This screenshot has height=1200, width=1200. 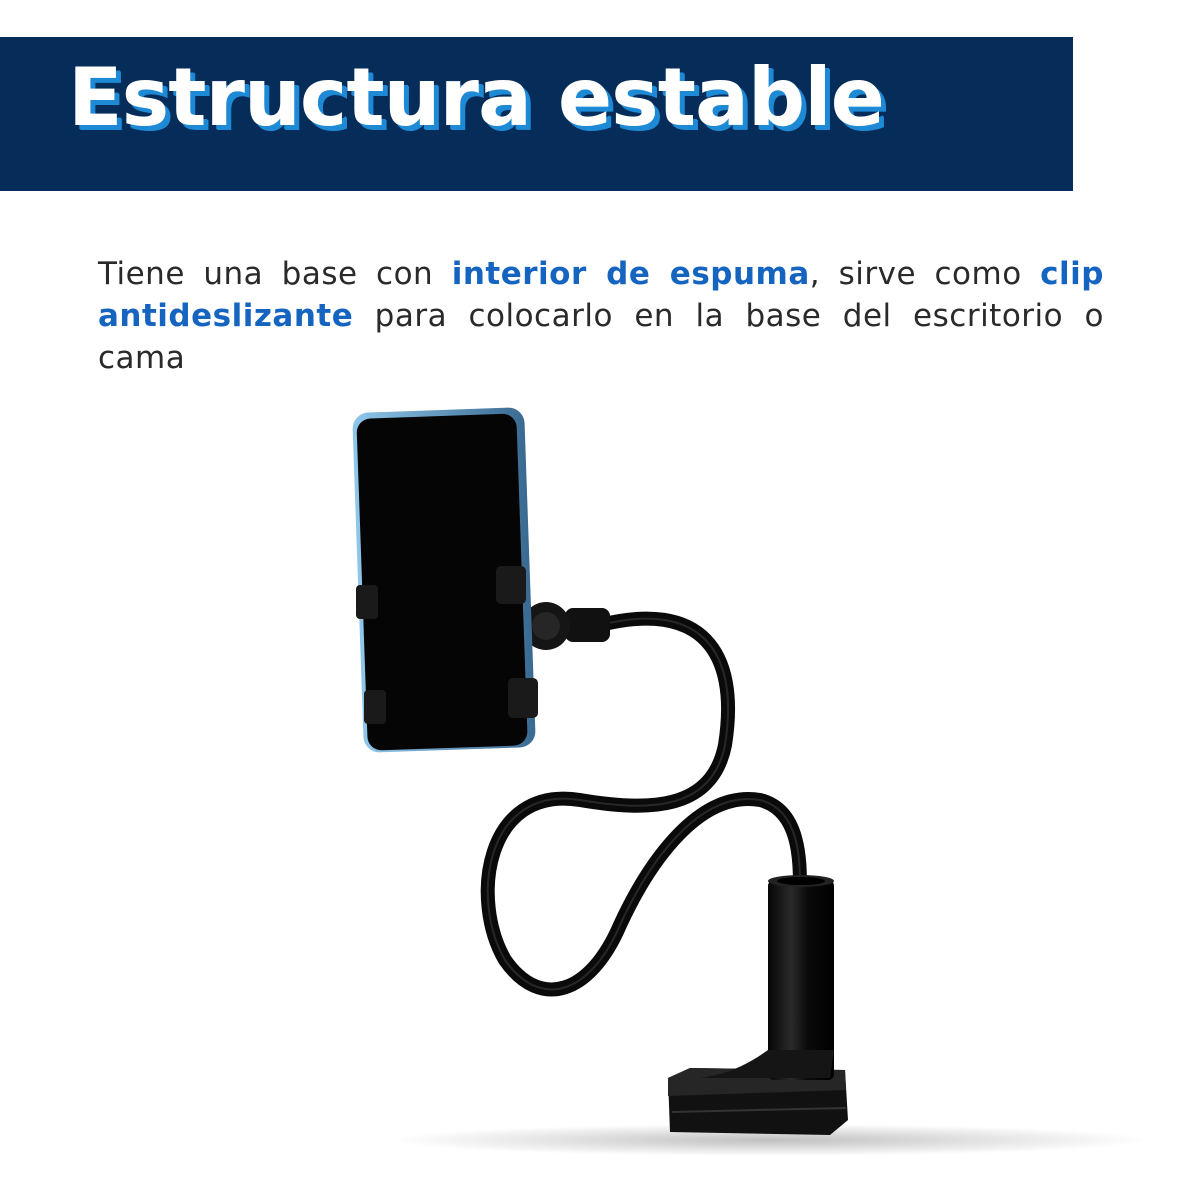 What do you see at coordinates (375, 707) in the screenshot?
I see `holder-clip-bottom-left` at bounding box center [375, 707].